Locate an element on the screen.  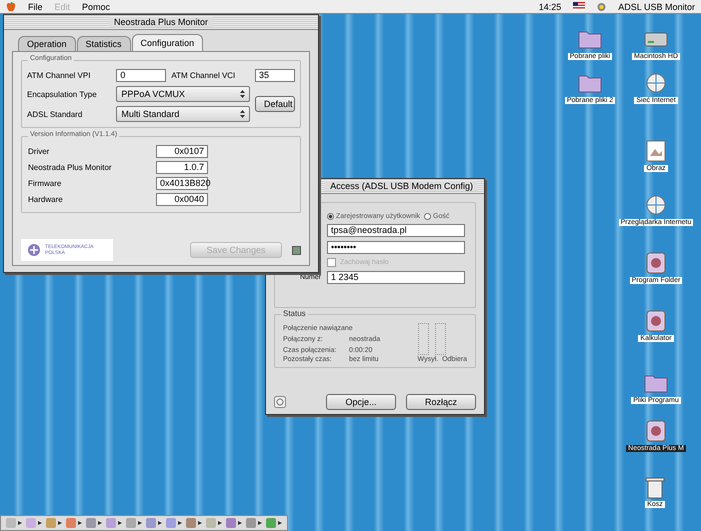
info-value: 1.0.7 is located at coordinates (182, 167).